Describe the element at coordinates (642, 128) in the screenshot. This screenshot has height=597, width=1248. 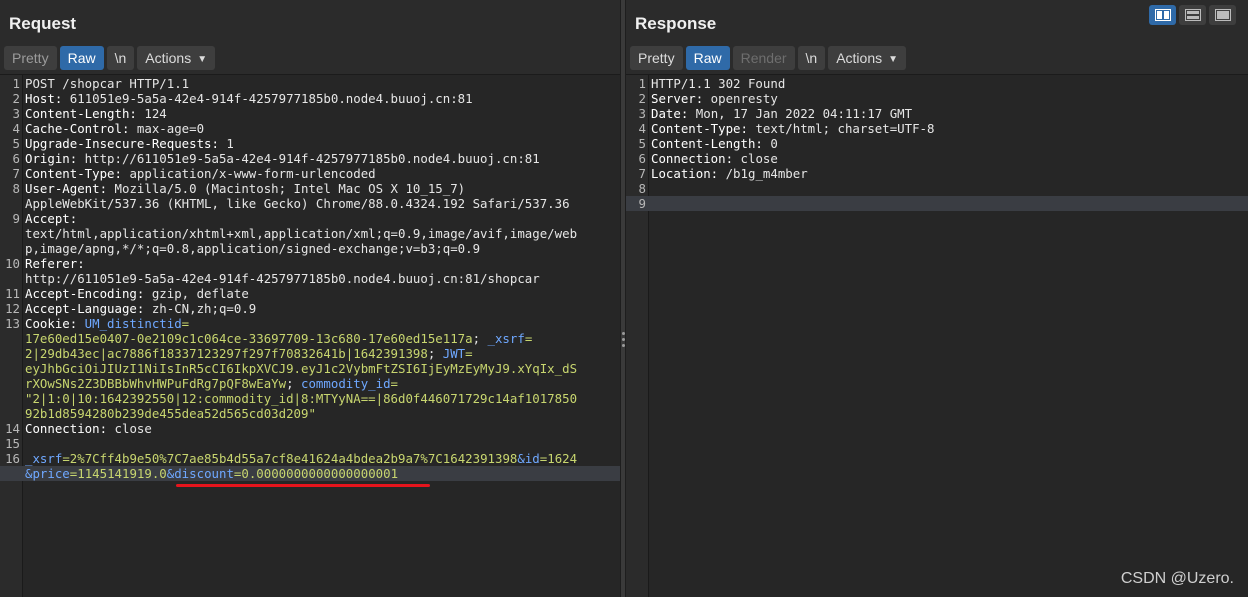
I see `line-number: 4` at that location.